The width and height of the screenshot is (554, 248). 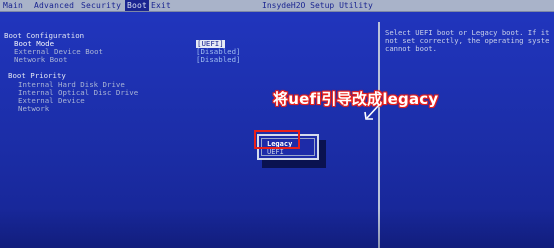 I want to click on popup-option-uefi: UEFI, so click(x=275, y=152).